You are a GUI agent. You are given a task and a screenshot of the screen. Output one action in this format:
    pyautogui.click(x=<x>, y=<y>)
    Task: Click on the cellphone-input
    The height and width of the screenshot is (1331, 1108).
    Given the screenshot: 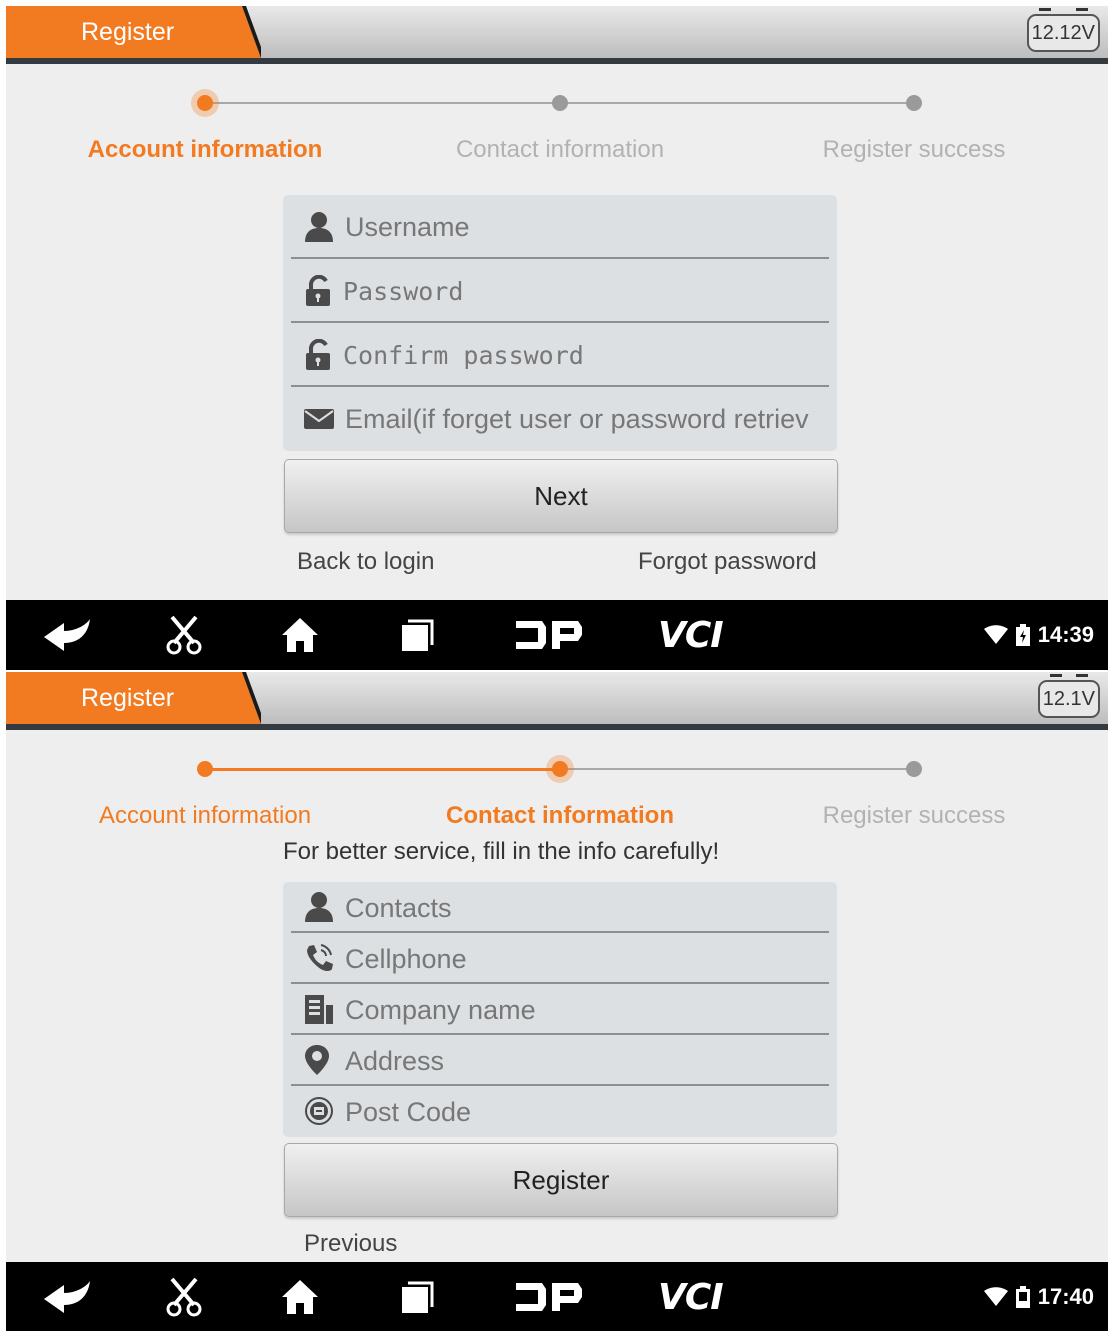 What is the action you would take?
    pyautogui.click(x=585, y=959)
    